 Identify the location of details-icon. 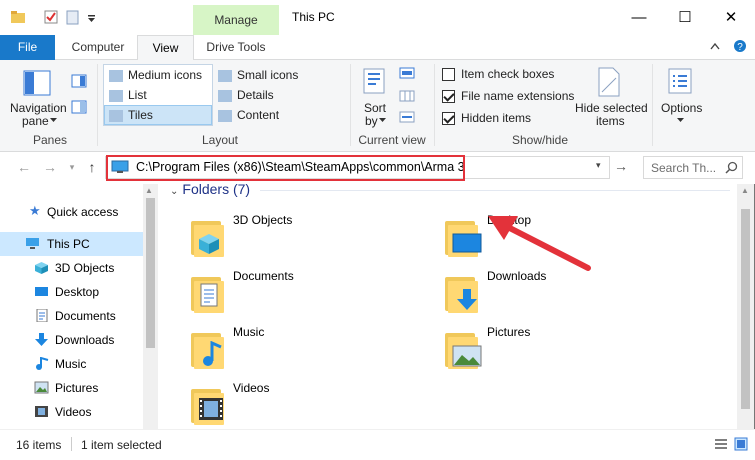
(225, 95).